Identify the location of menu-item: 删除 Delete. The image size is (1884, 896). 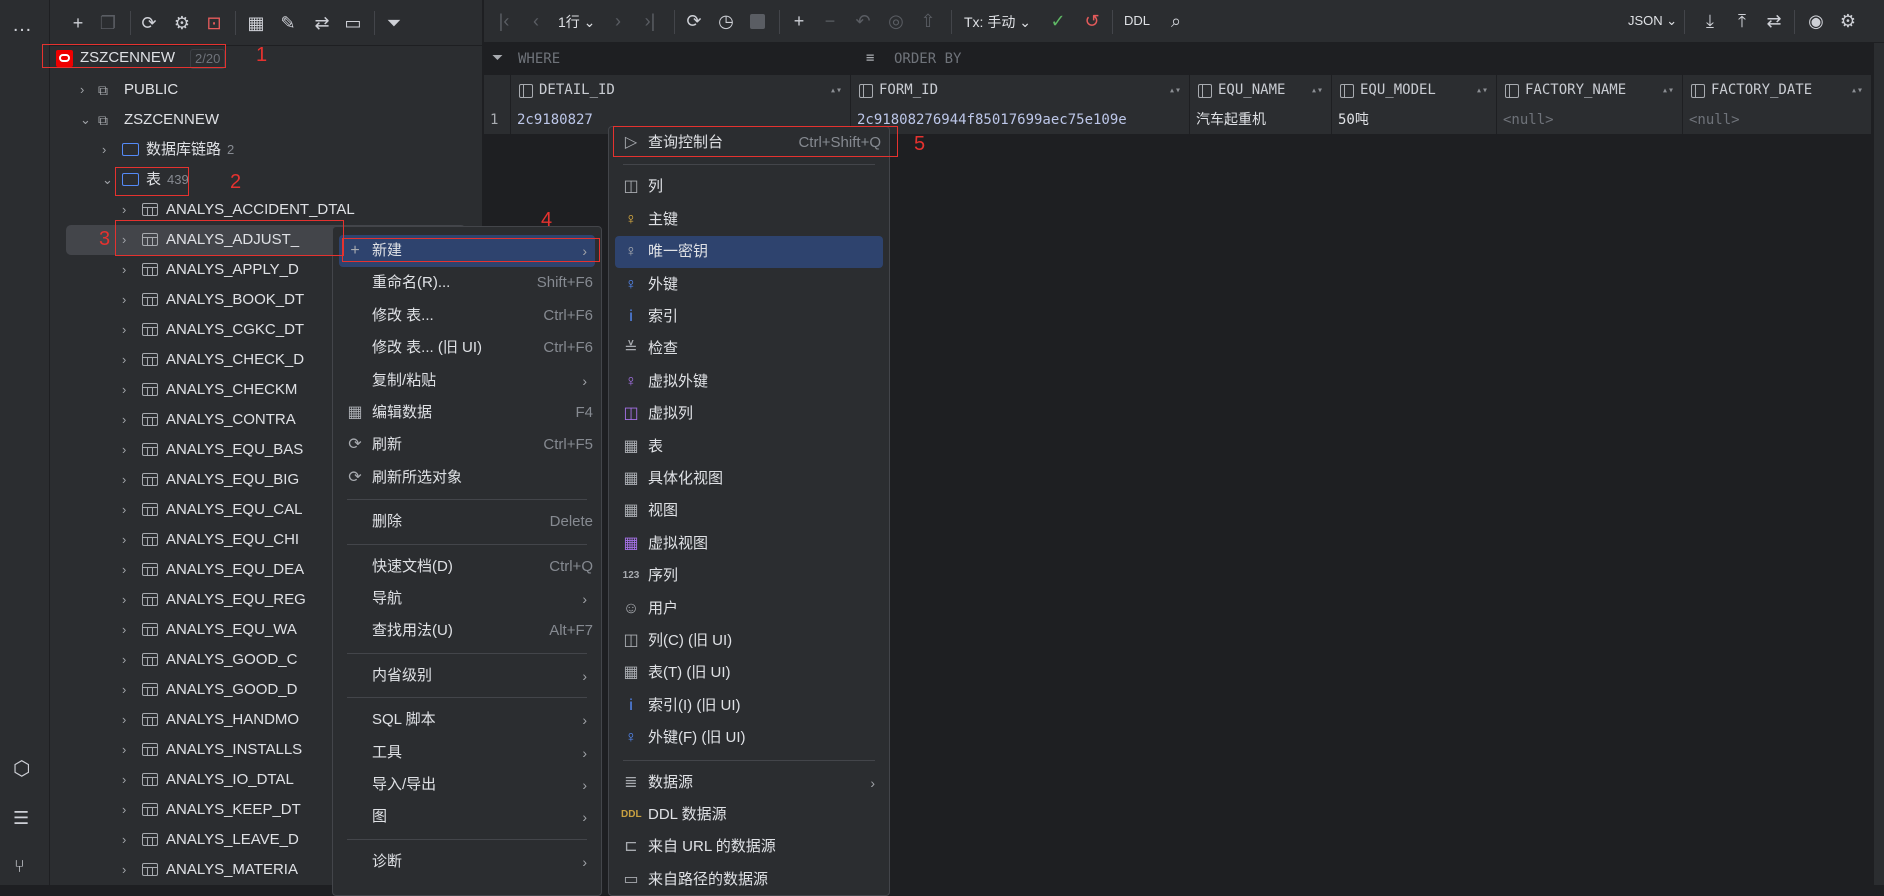
(467, 522).